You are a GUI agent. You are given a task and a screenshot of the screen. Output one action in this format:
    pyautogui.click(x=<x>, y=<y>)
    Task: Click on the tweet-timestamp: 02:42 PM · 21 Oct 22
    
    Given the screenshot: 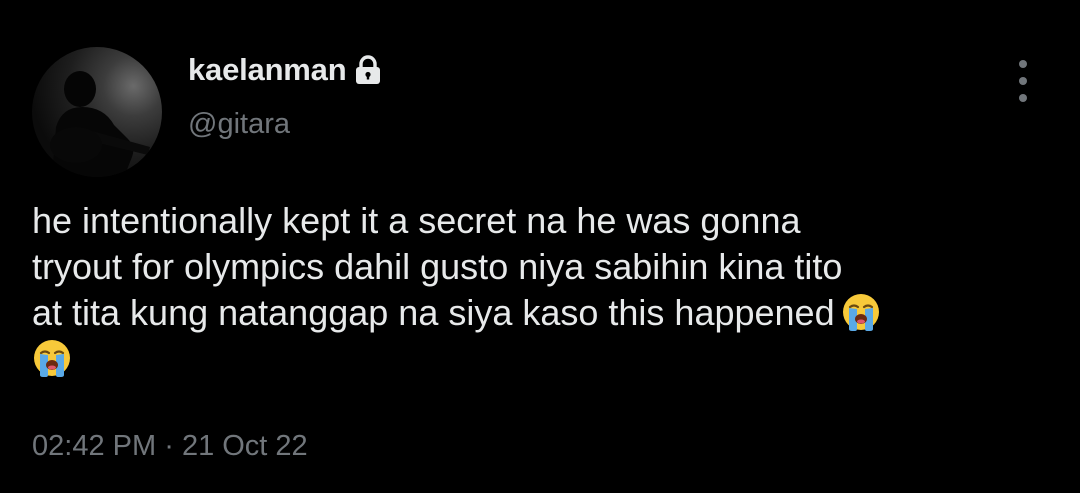 What is the action you would take?
    pyautogui.click(x=170, y=446)
    